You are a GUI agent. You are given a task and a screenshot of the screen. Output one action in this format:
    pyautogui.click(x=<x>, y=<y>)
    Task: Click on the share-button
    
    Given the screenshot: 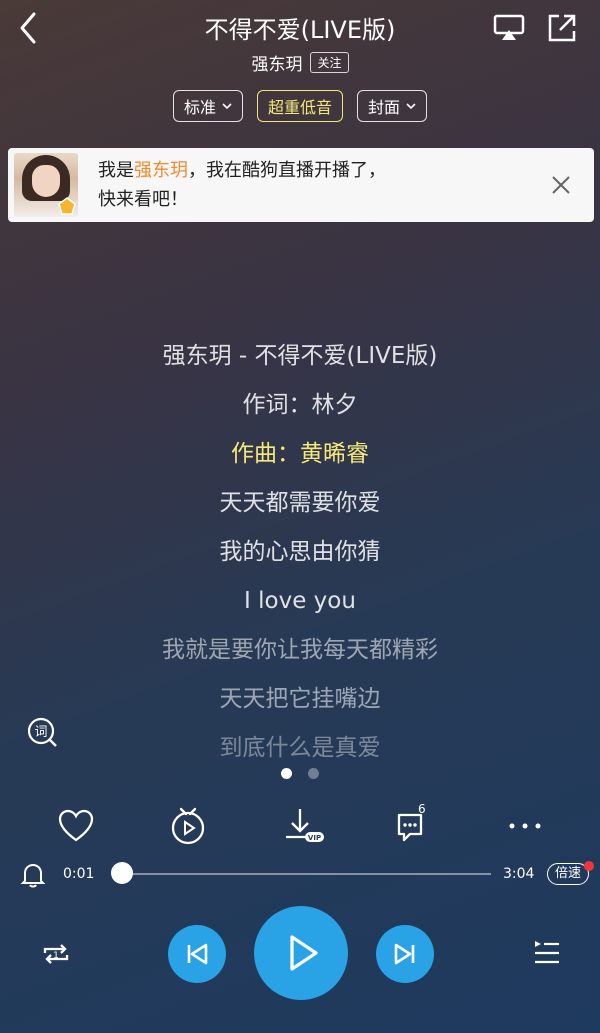 What is the action you would take?
    pyautogui.click(x=562, y=28)
    